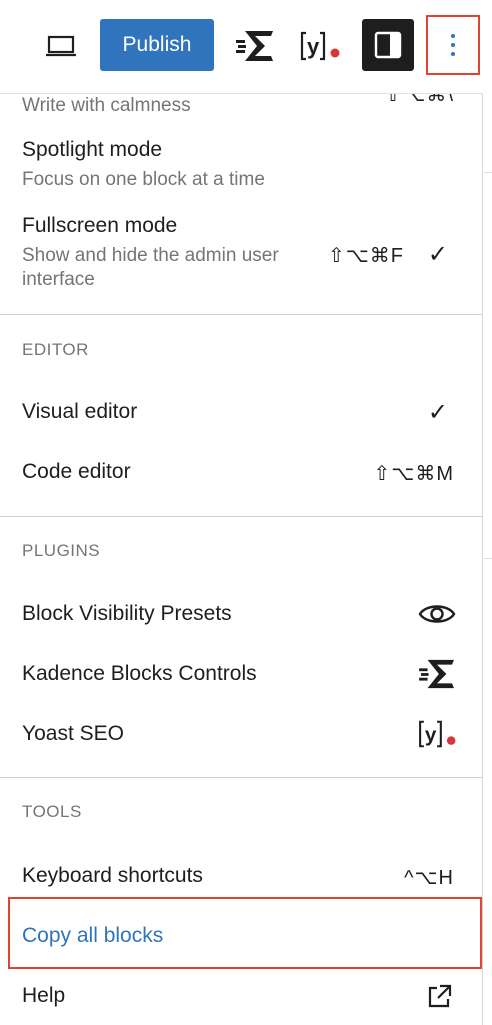  What do you see at coordinates (143, 179) in the screenshot?
I see `spotlight-mode-description: Focus on one block at a time` at bounding box center [143, 179].